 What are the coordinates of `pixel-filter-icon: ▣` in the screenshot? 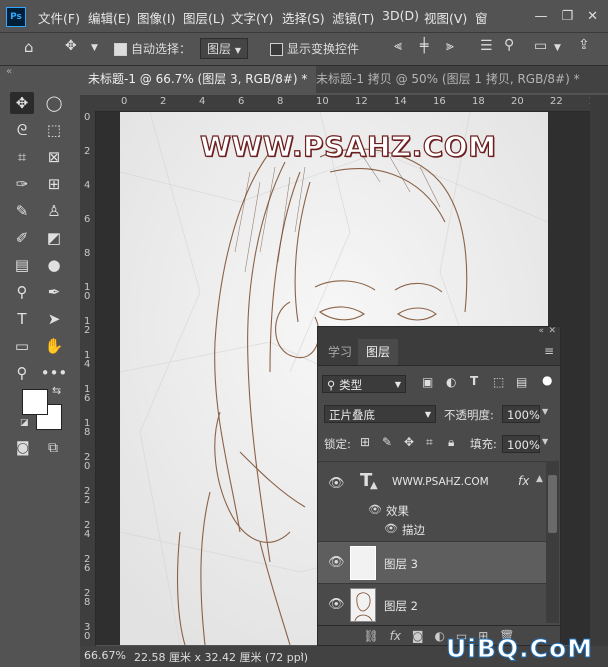 It's located at (427, 382).